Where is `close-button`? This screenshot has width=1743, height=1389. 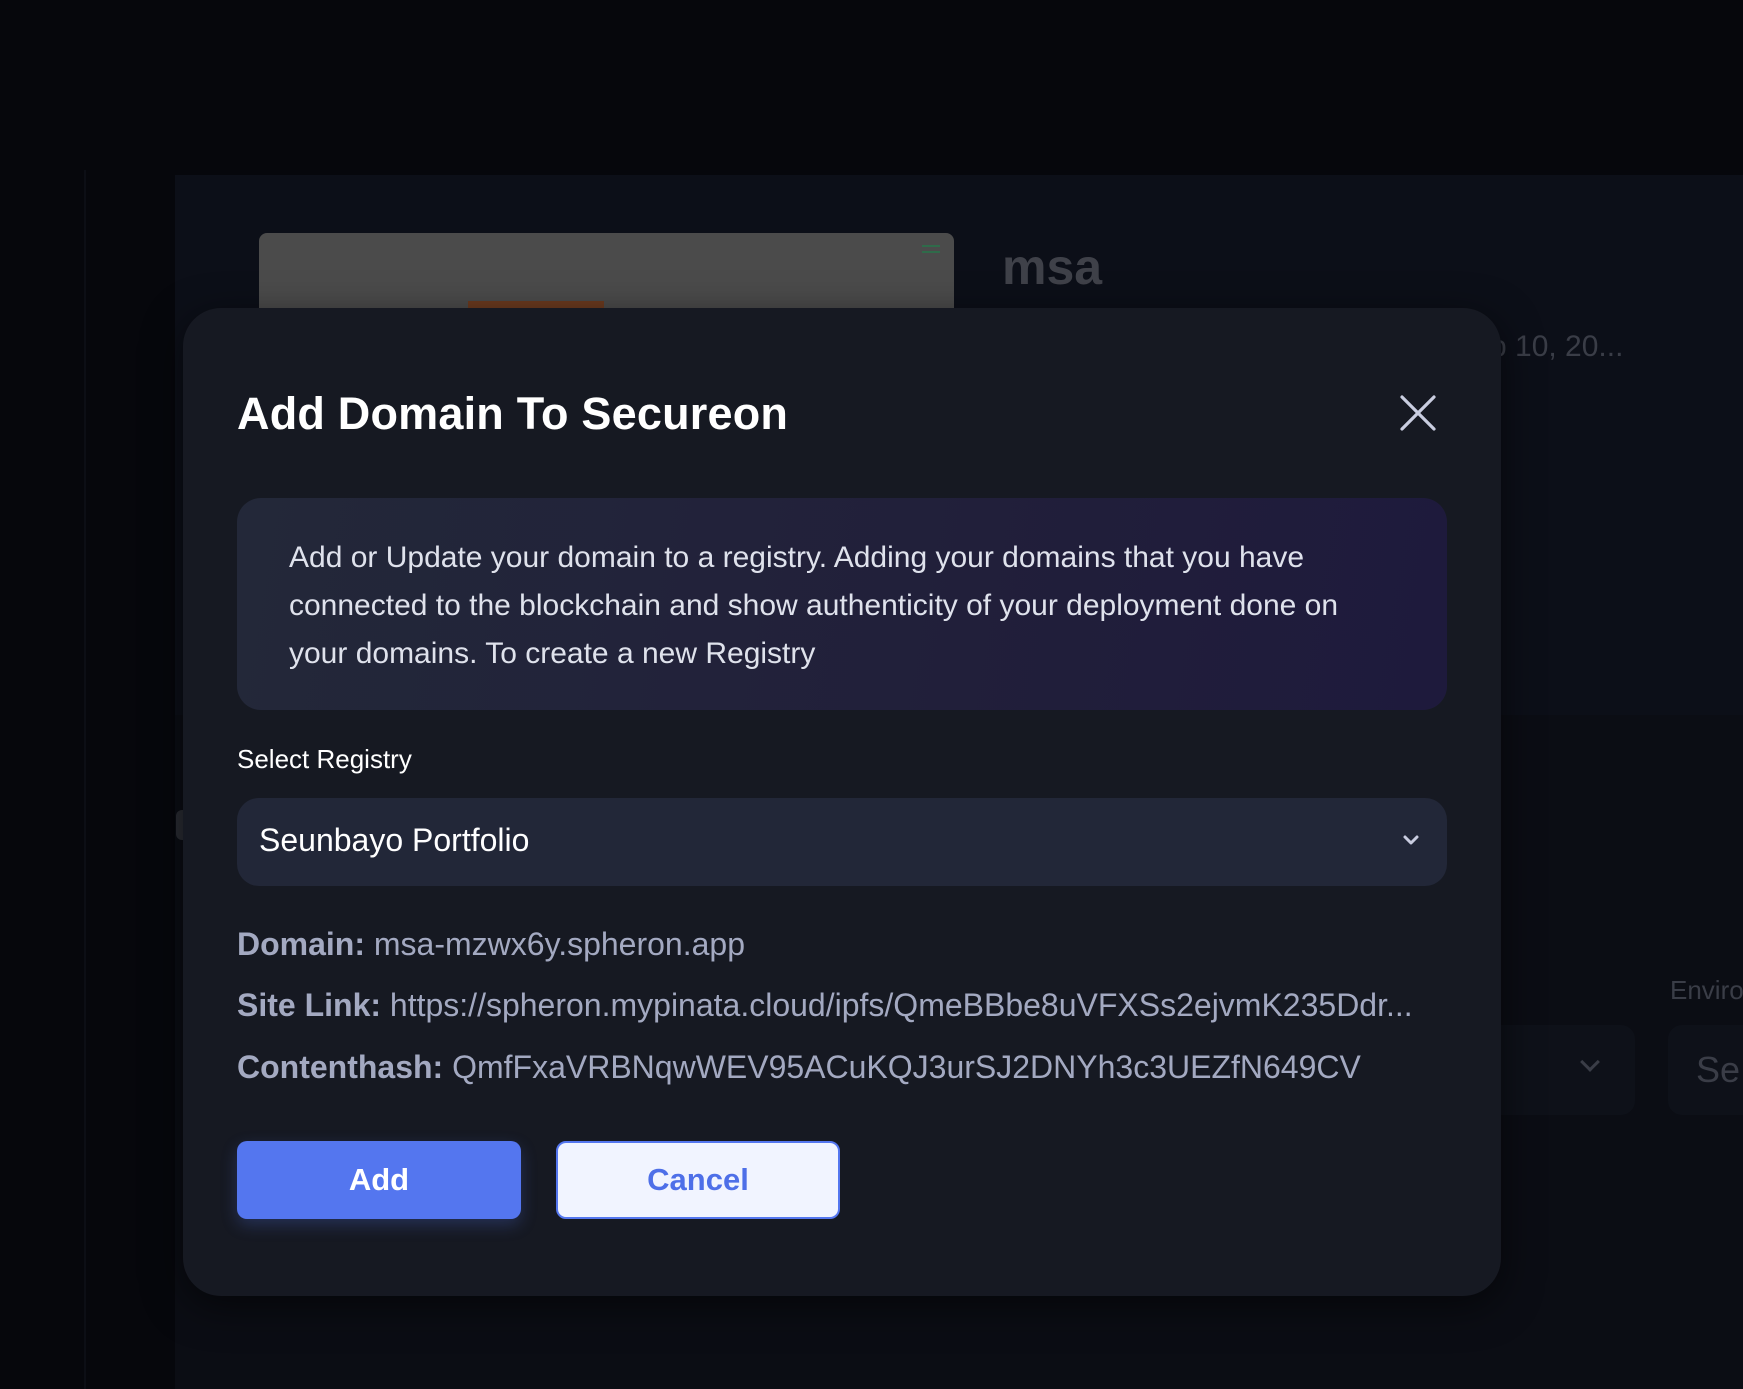
close-button is located at coordinates (1418, 413).